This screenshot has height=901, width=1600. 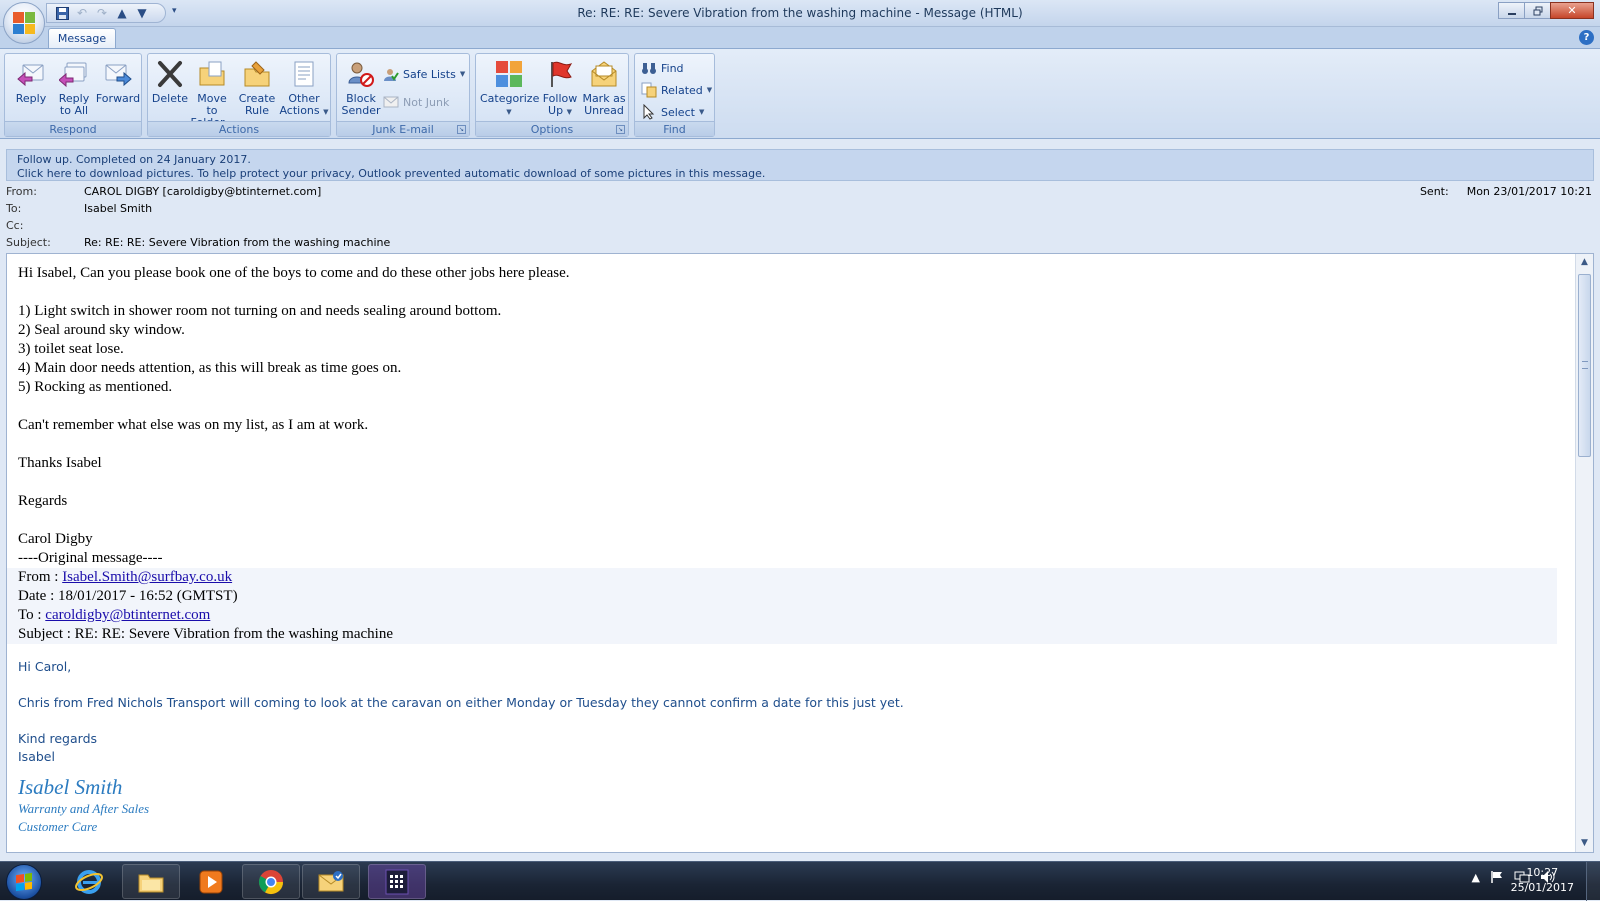 I want to click on find-button: Find, so click(x=662, y=68).